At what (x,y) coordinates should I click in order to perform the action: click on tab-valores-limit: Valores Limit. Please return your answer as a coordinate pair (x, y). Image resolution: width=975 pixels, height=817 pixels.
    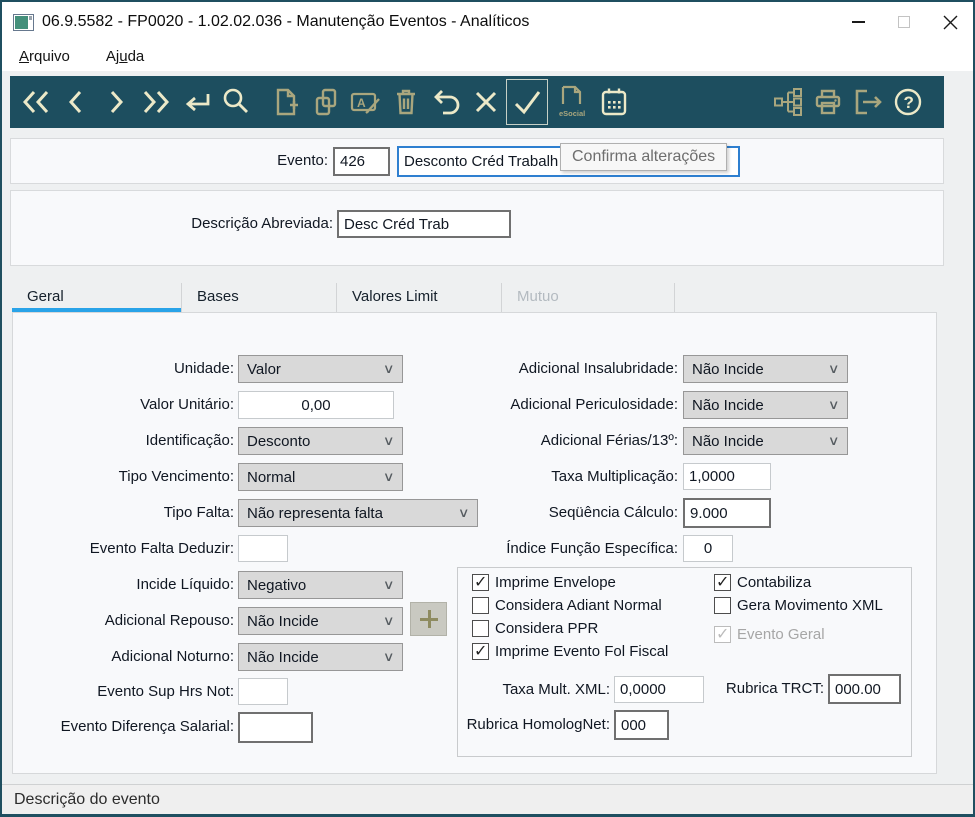
    Looking at the image, I should click on (419, 297).